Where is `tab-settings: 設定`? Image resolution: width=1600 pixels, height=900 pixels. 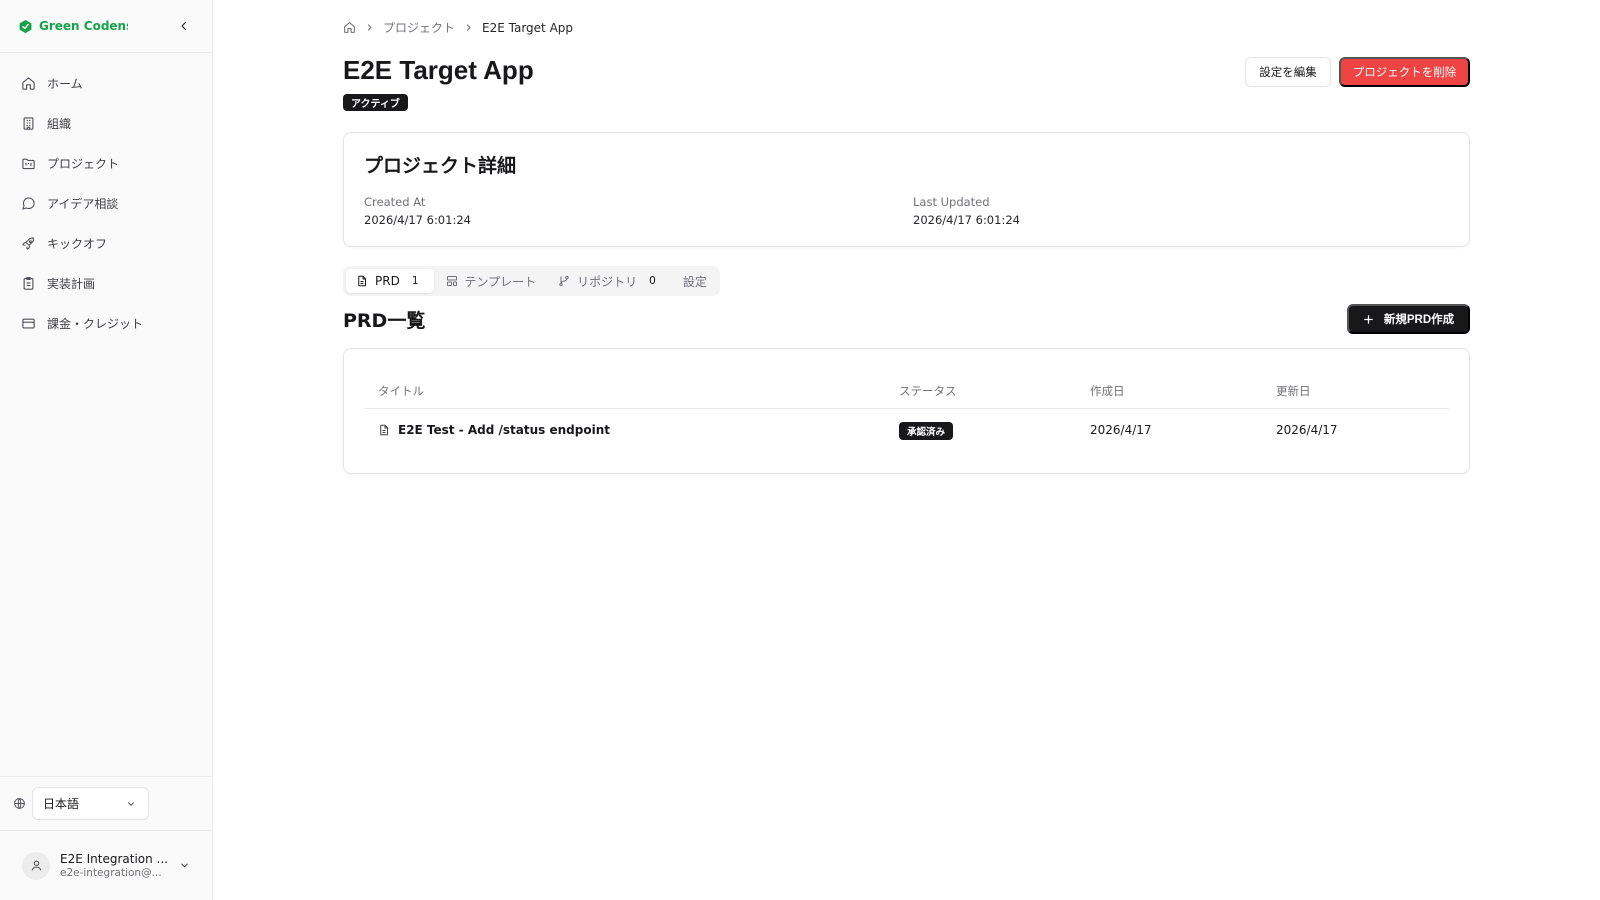
tab-settings: 設定 is located at coordinates (695, 281).